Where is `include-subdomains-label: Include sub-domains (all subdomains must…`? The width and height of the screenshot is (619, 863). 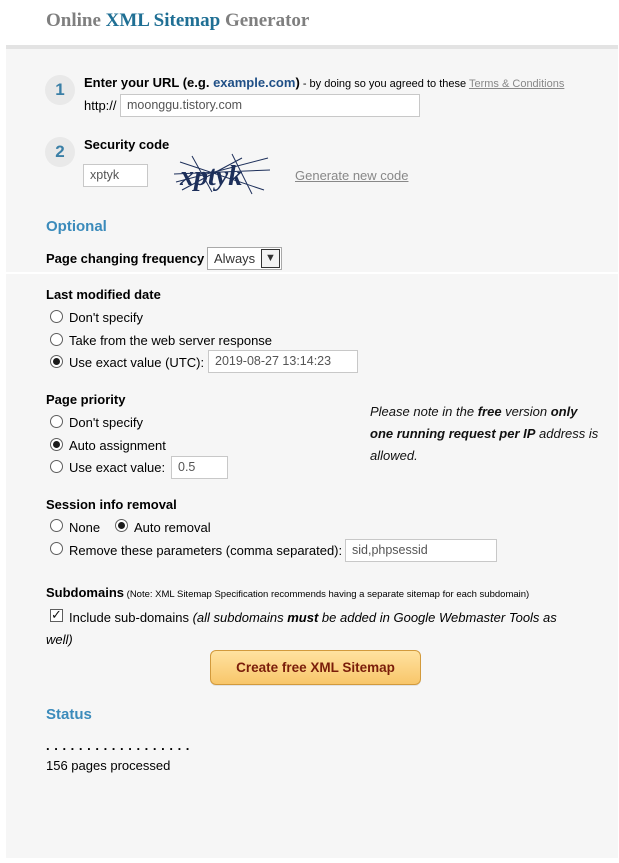
include-subdomains-label: Include sub-domains (all subdomains must… is located at coordinates (311, 629).